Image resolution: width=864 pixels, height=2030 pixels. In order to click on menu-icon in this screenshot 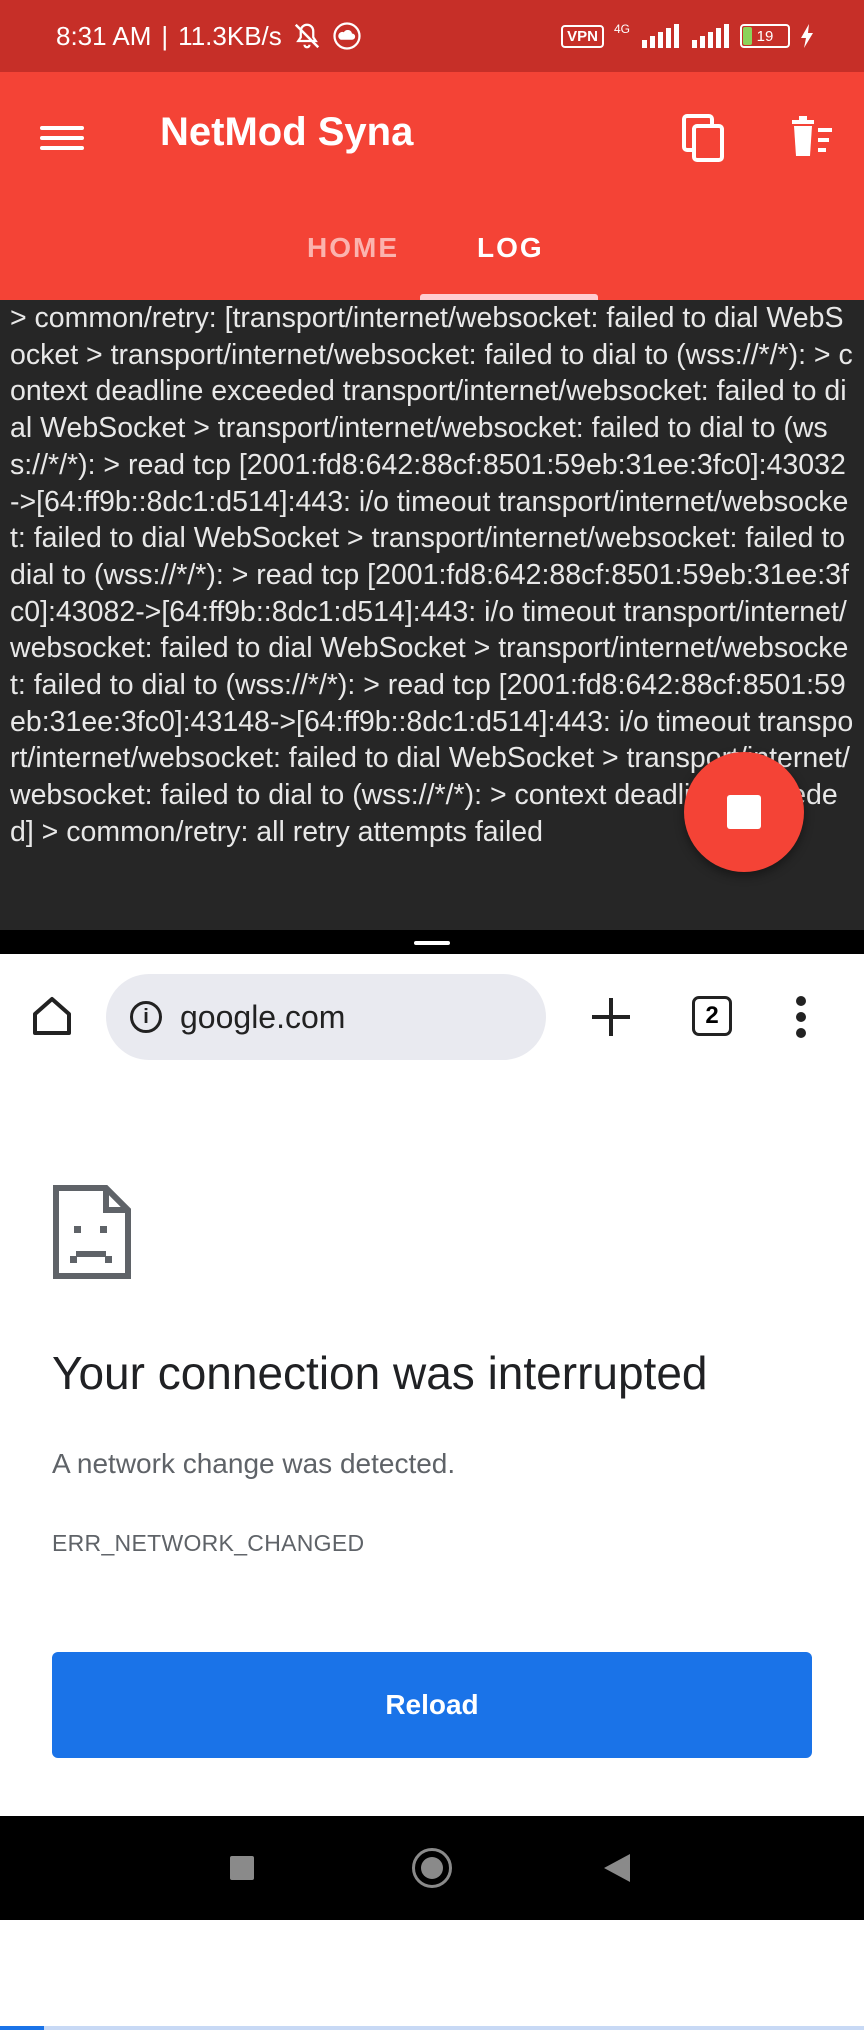, I will do `click(62, 140)`.